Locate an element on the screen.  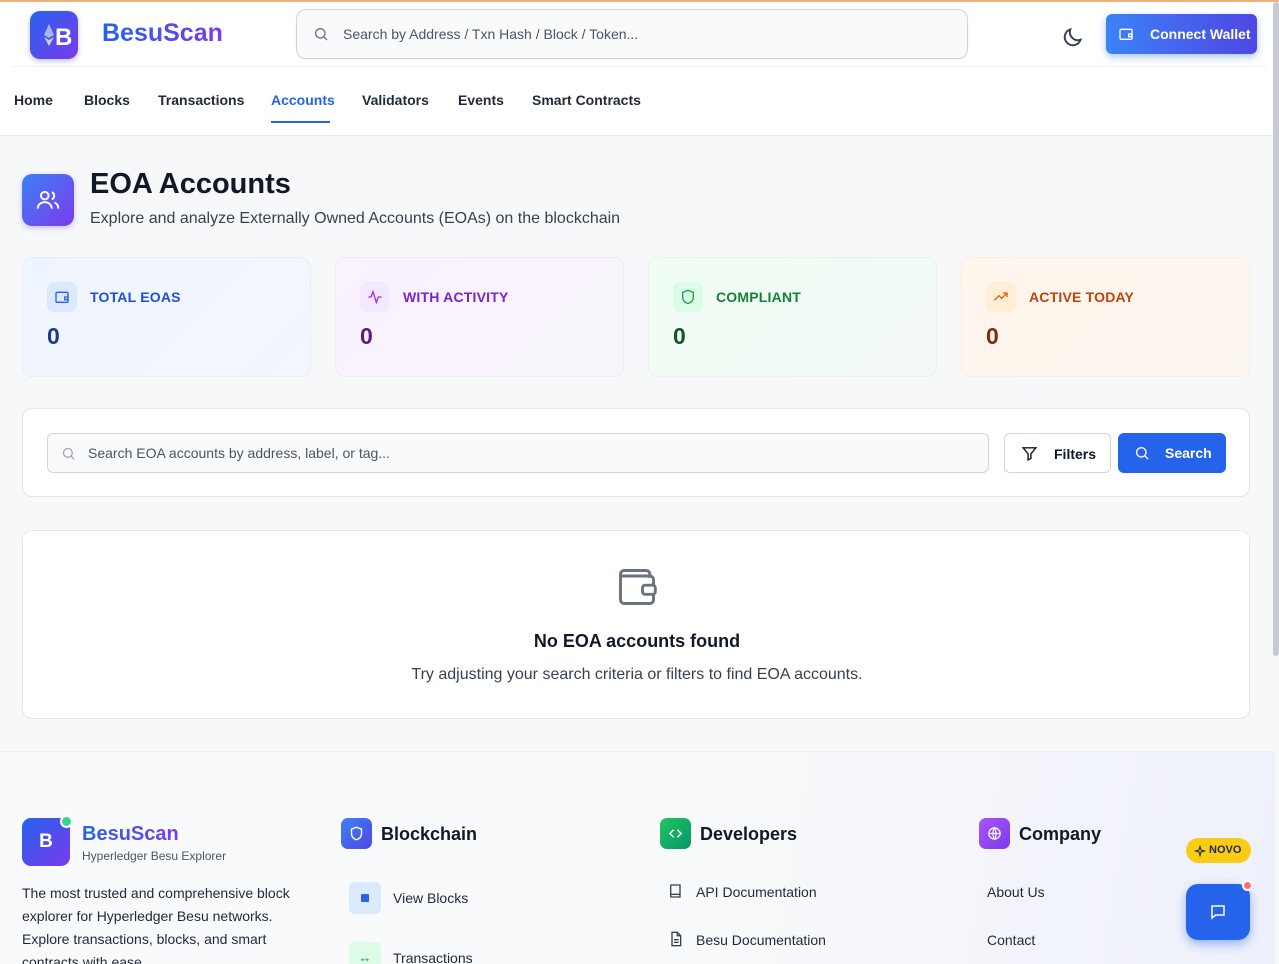
status-dot is located at coordinates (66, 821).